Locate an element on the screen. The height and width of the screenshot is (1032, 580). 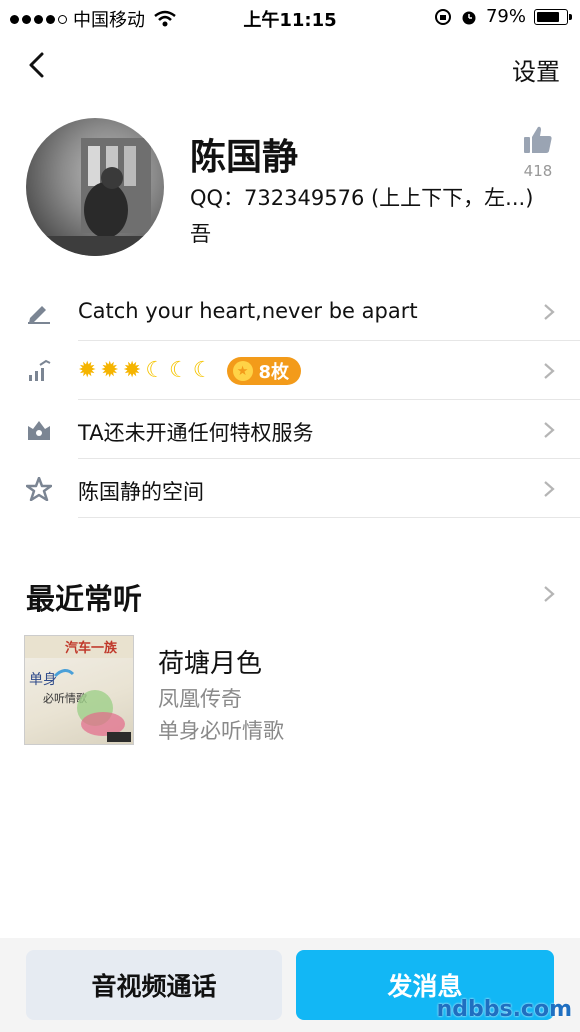
profile-name: 陈国静 is located at coordinates (244, 157).